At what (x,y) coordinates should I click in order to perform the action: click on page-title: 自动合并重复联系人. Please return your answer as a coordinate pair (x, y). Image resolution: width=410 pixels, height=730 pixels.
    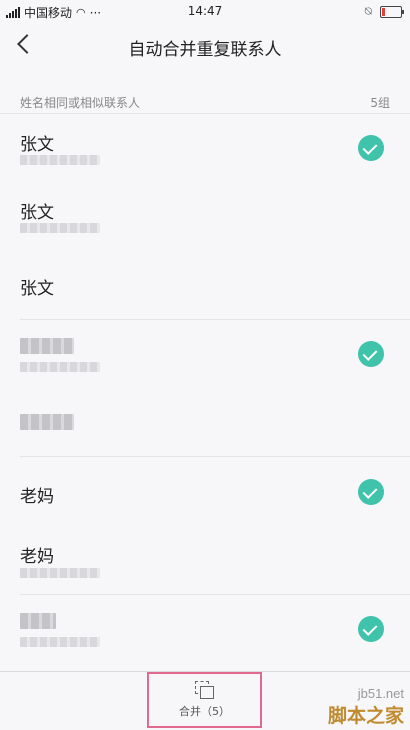
    Looking at the image, I should click on (205, 50).